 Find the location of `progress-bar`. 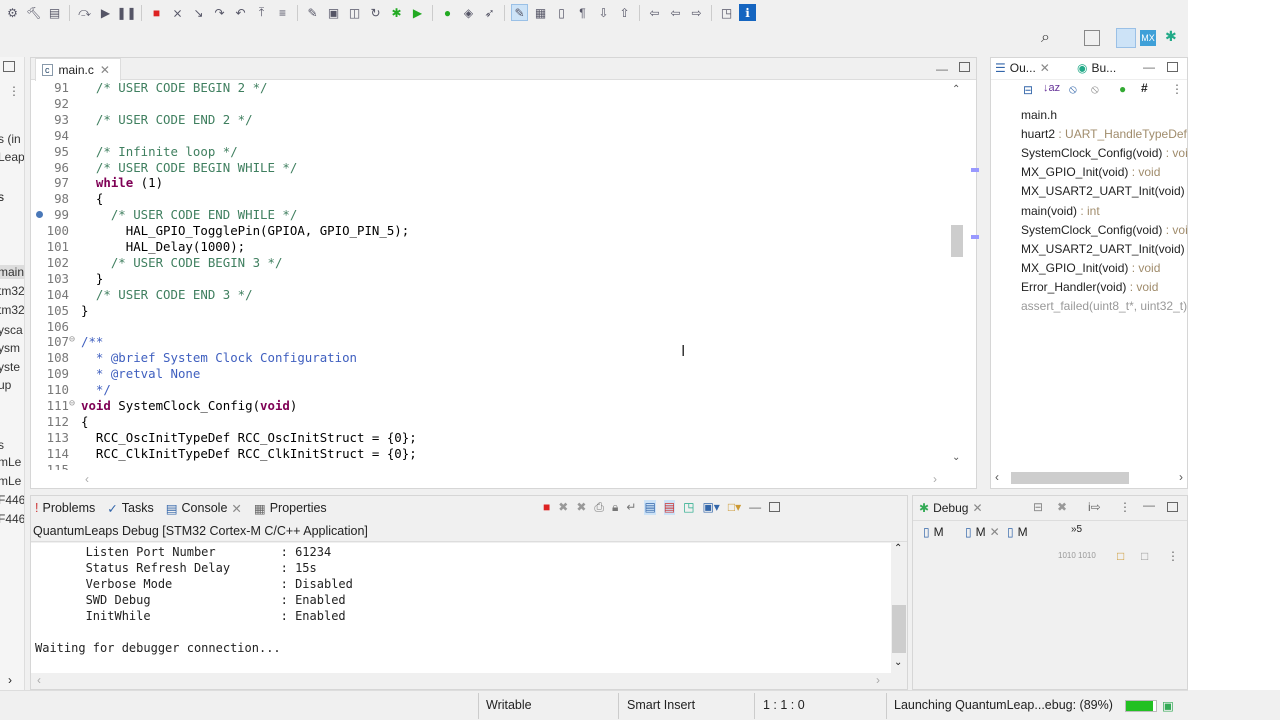

progress-bar is located at coordinates (1141, 706).